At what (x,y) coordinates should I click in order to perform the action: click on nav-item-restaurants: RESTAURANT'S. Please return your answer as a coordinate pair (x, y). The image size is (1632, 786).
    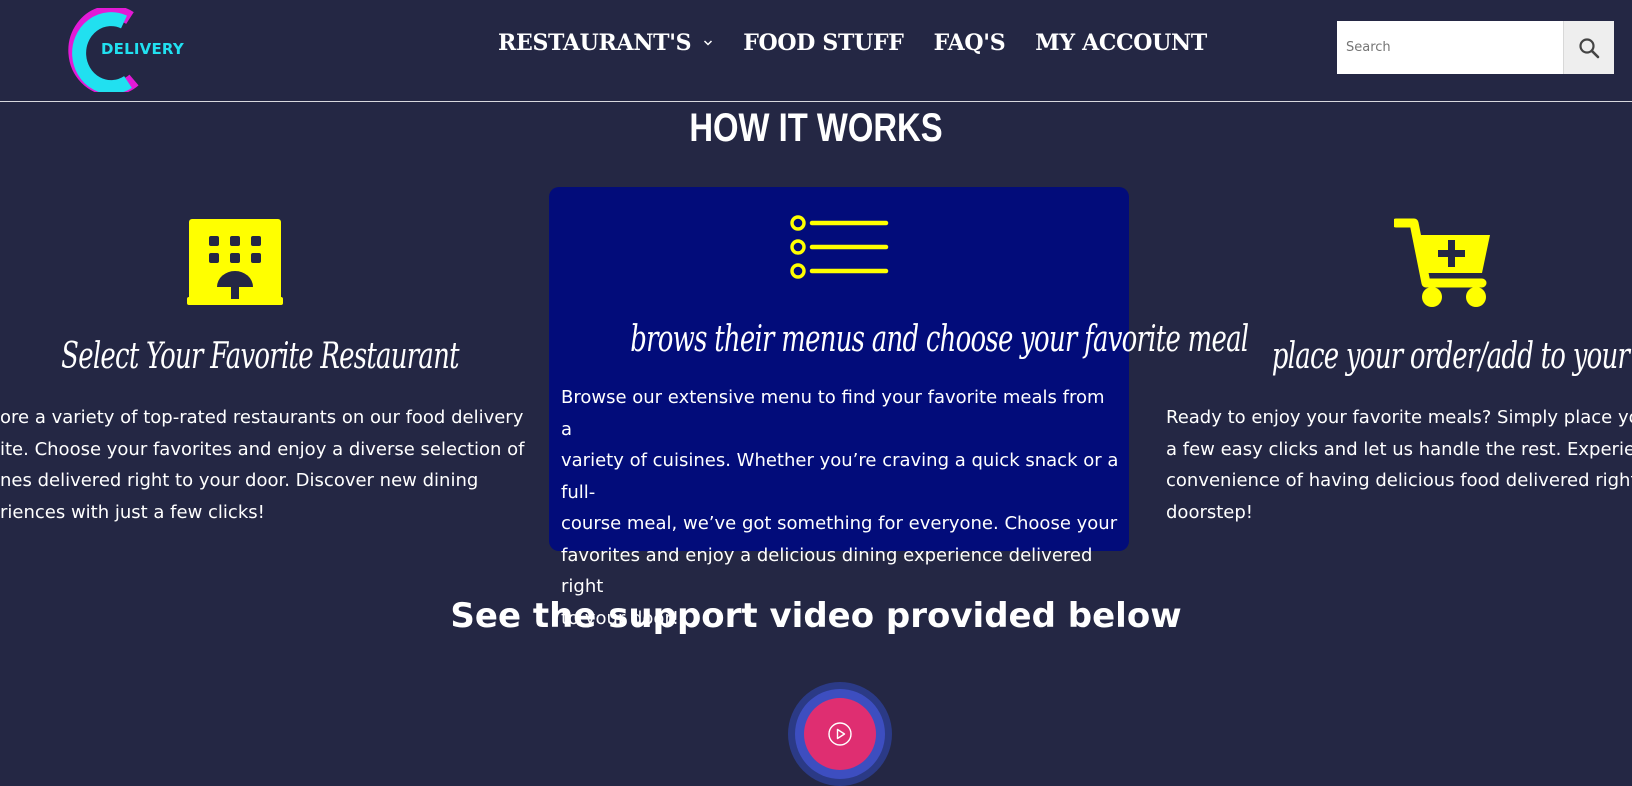
    Looking at the image, I should click on (605, 43).